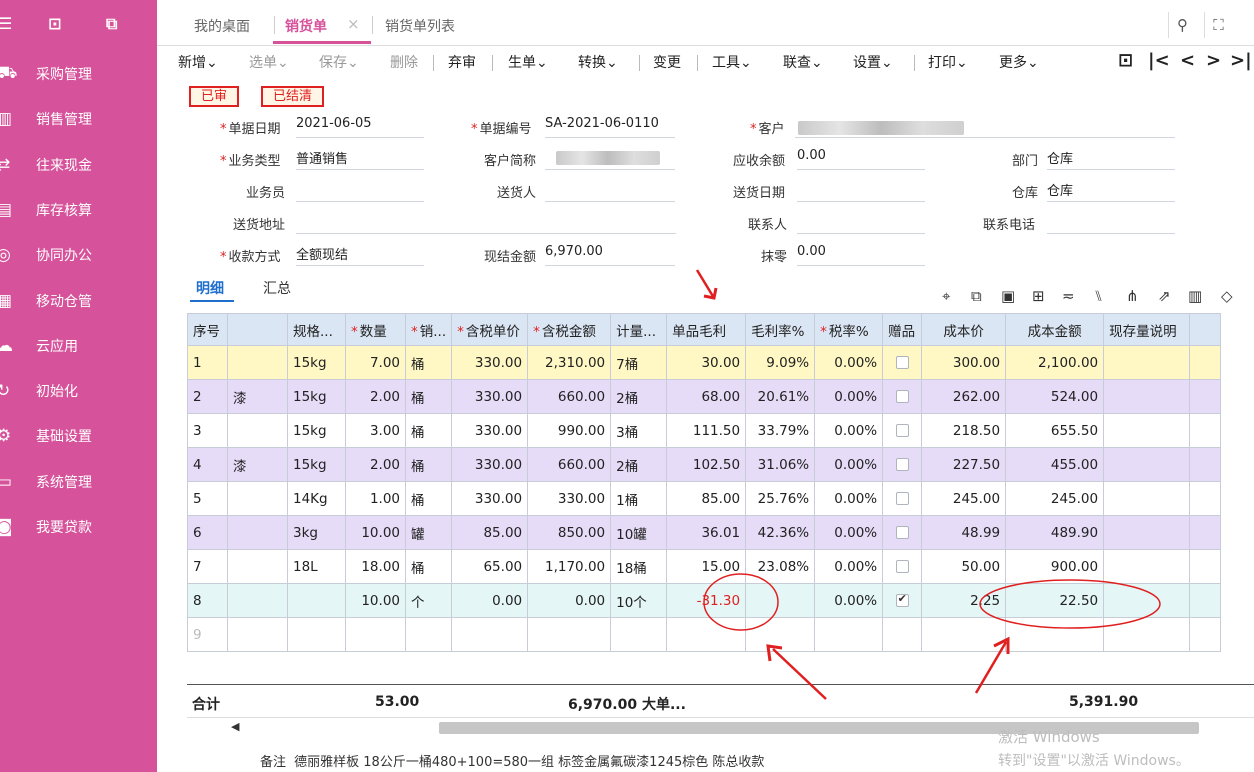 Image resolution: width=1254 pixels, height=772 pixels. Describe the element at coordinates (964, 566) in the screenshot. I see `grid-cell-cost: 50.00` at that location.